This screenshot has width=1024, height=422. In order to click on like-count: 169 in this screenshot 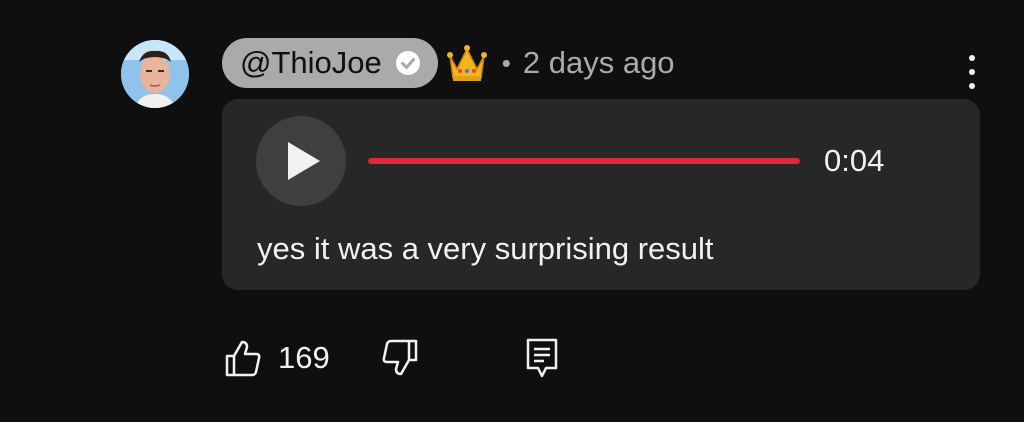, I will do `click(304, 357)`.